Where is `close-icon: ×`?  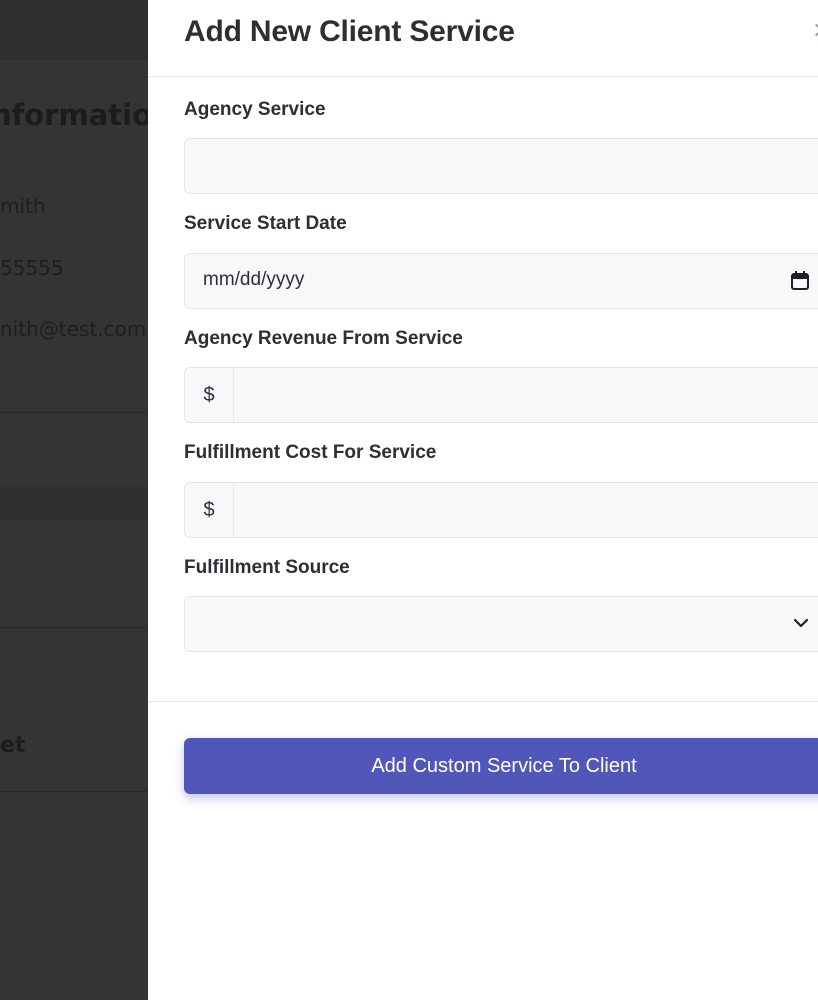
close-icon: × is located at coordinates (815, 30).